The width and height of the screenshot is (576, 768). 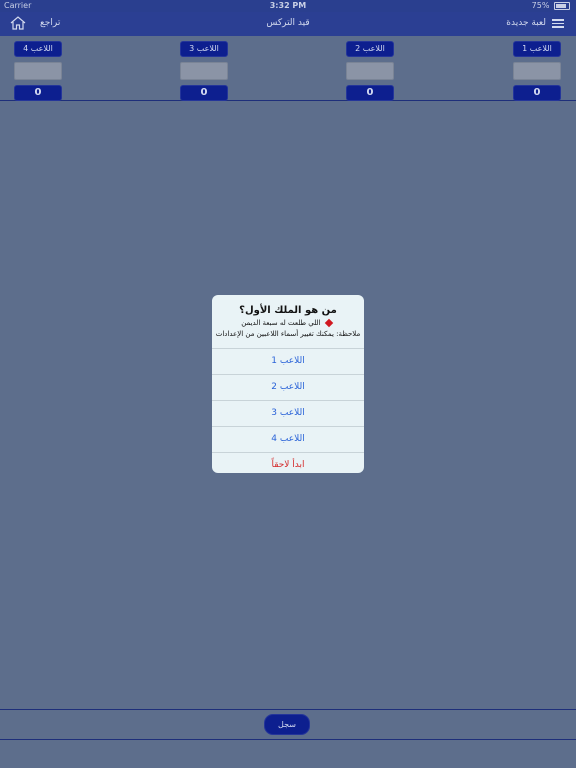 What do you see at coordinates (288, 739) in the screenshot?
I see `bottom-divider-lower` at bounding box center [288, 739].